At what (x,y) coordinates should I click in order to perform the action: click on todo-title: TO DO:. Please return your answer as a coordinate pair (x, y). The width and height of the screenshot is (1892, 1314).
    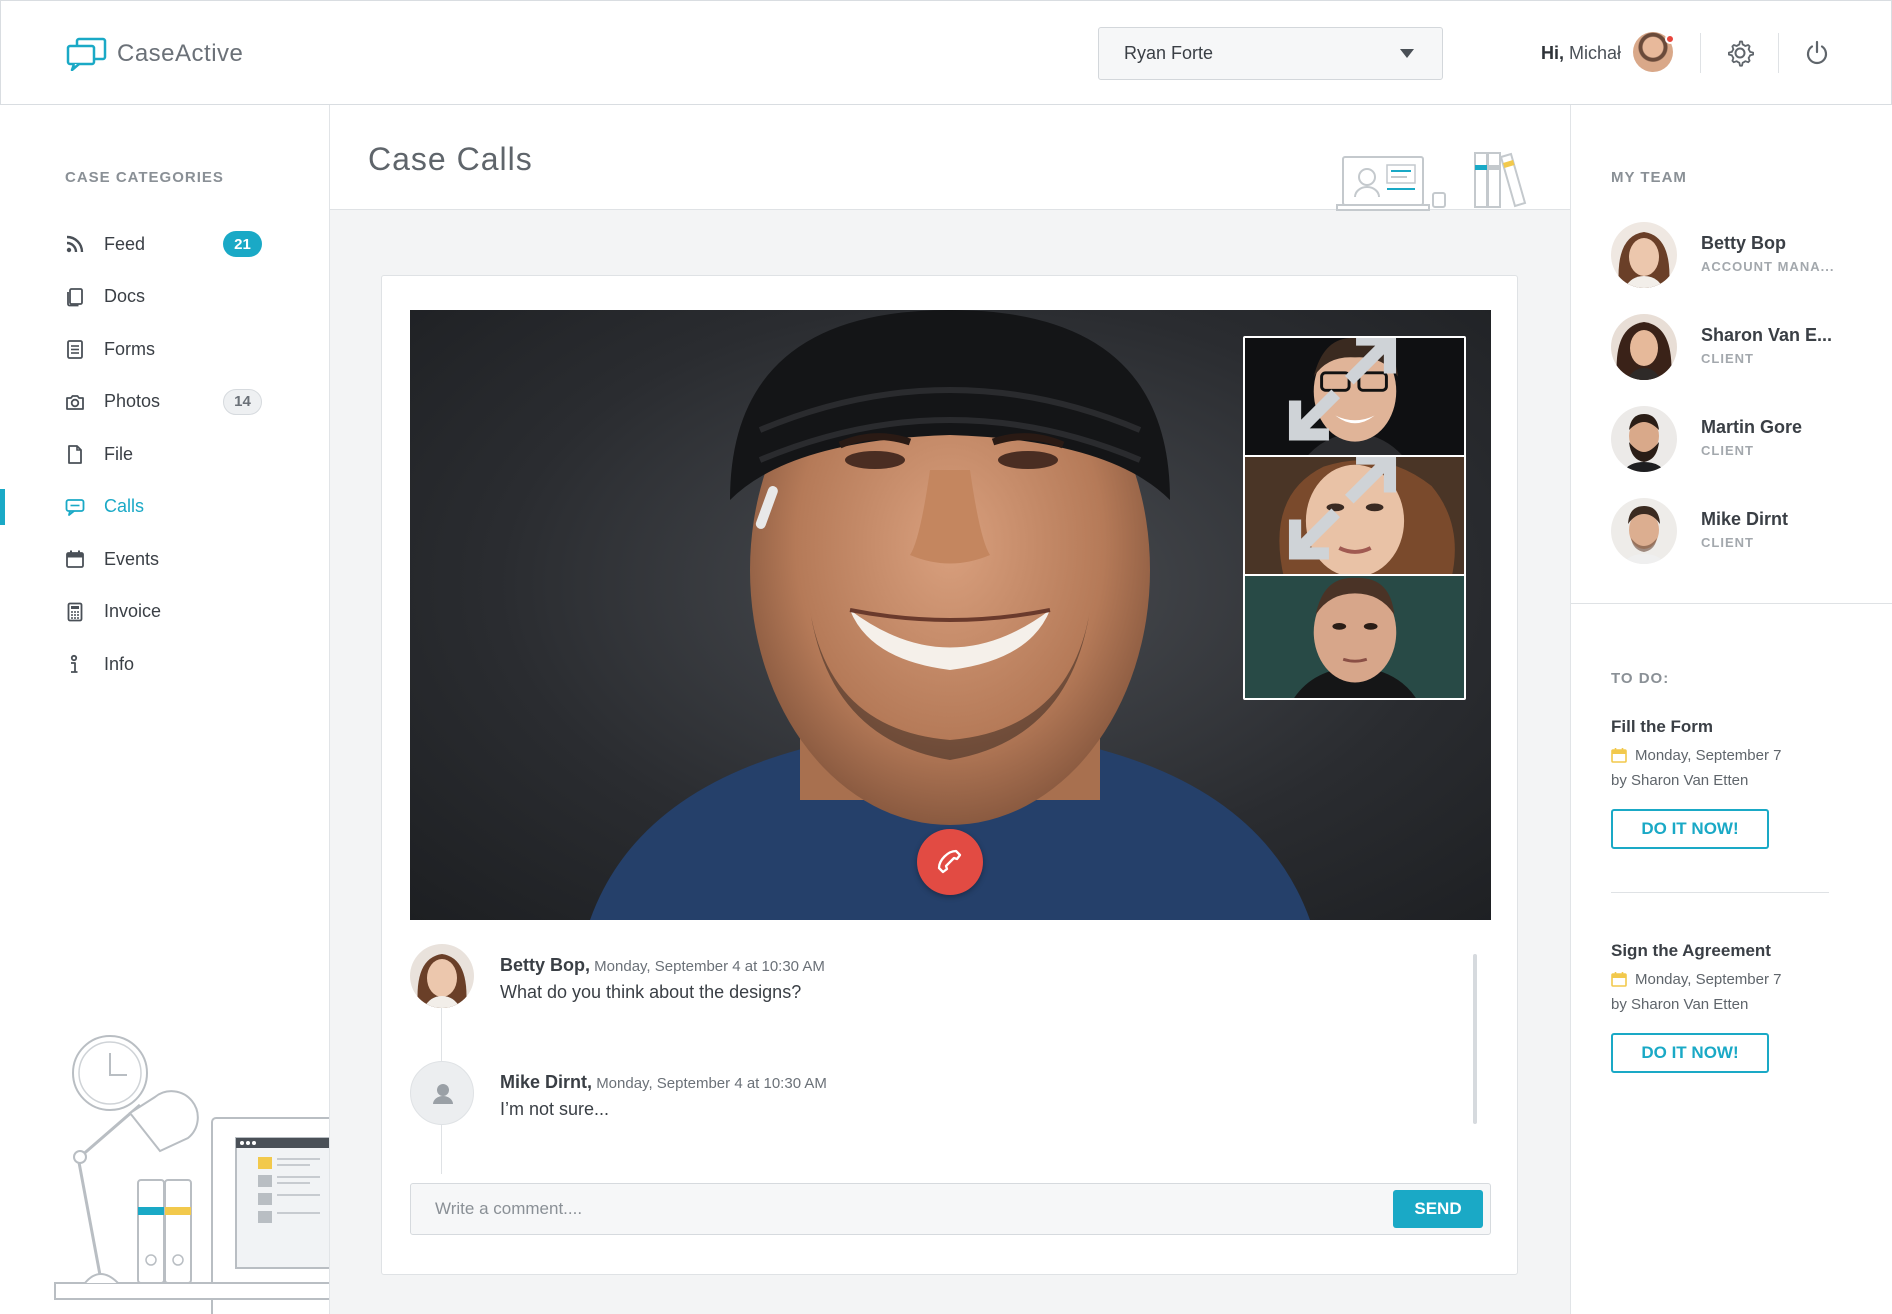
    Looking at the image, I should click on (1640, 678).